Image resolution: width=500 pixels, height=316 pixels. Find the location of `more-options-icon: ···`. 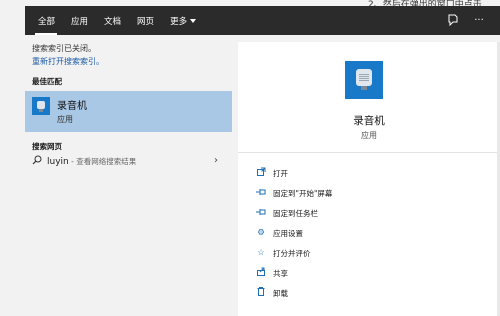

more-options-icon: ··· is located at coordinates (479, 21).